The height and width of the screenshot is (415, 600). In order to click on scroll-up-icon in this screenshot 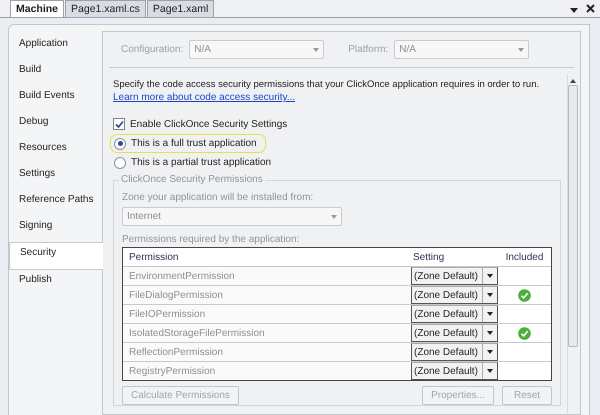, I will do `click(573, 81)`.